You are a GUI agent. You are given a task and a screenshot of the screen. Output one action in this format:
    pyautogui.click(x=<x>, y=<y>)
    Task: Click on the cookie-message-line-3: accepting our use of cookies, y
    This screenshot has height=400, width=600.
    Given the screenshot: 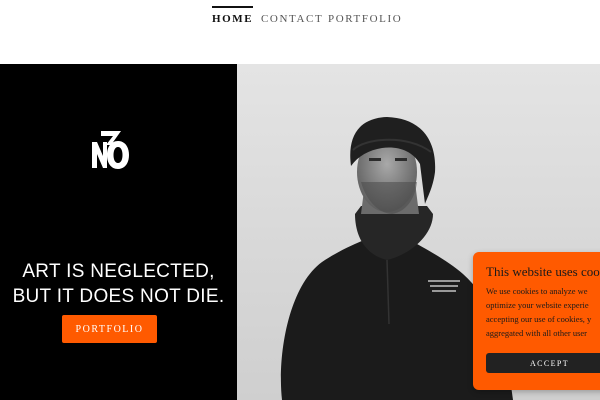 What is the action you would take?
    pyautogui.click(x=539, y=319)
    